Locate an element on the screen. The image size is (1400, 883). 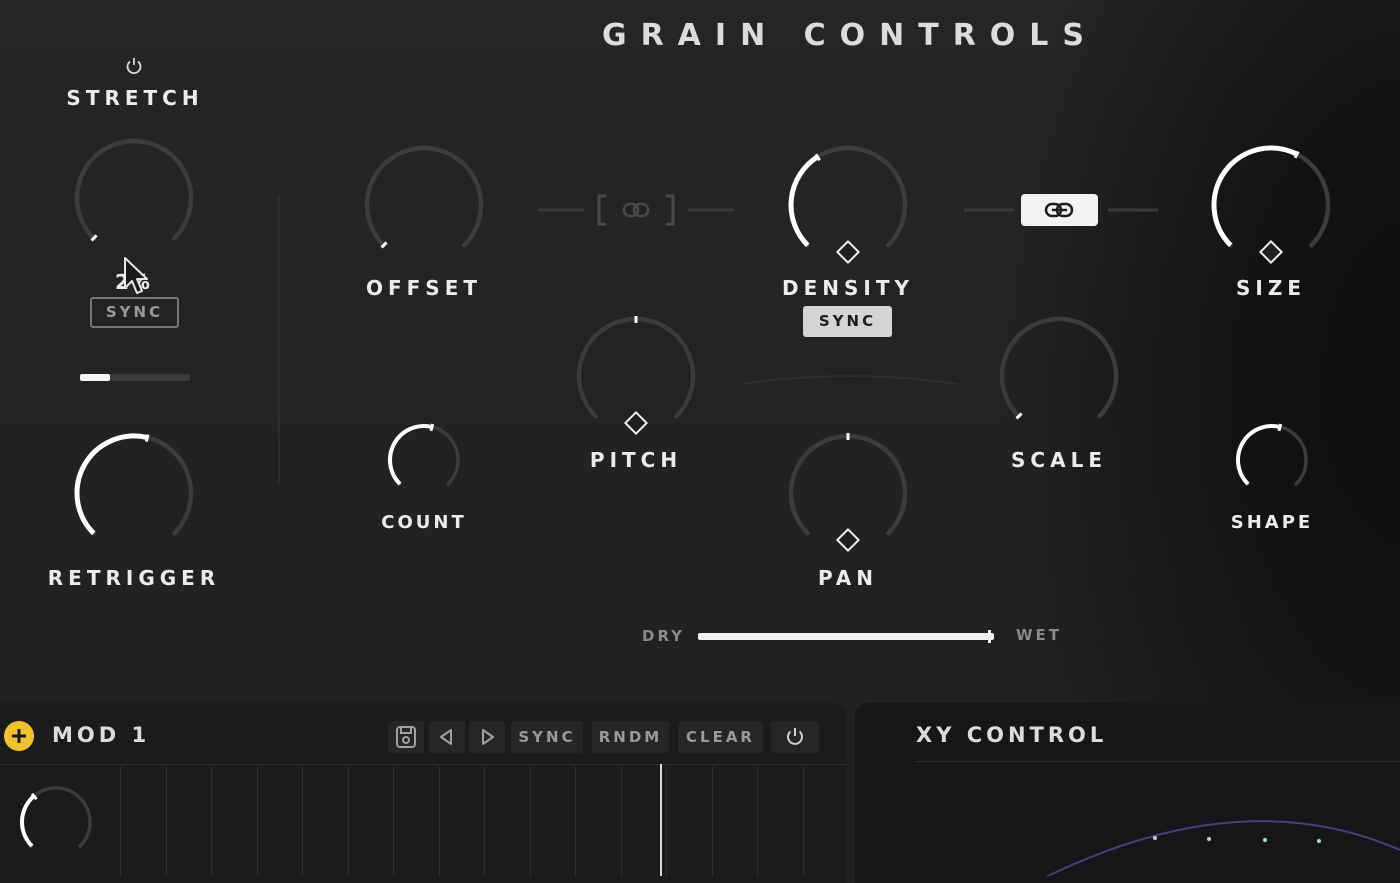
shape-knob-indicator is located at coordinates (1280, 427).